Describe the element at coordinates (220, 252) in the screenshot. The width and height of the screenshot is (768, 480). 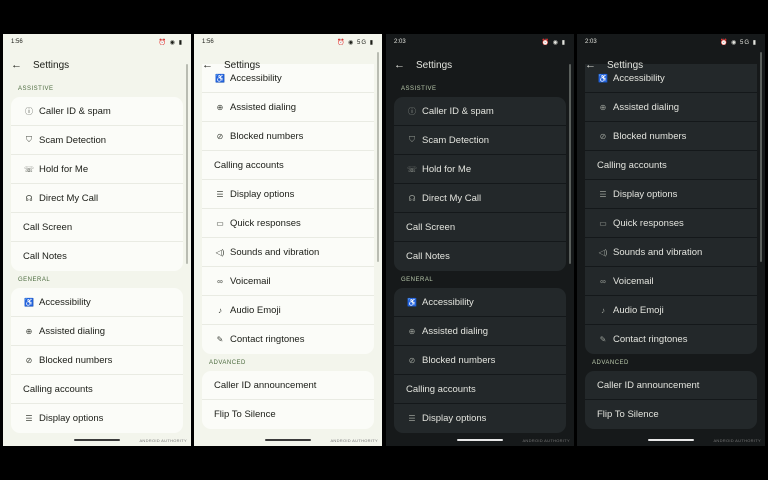
I see `speaker-icon: ◁)` at that location.